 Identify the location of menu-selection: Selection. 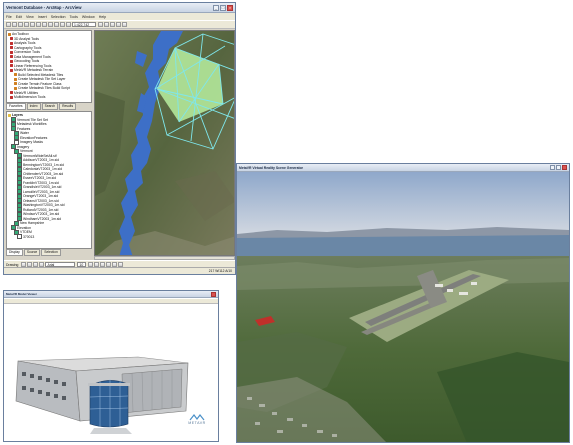
(58, 17).